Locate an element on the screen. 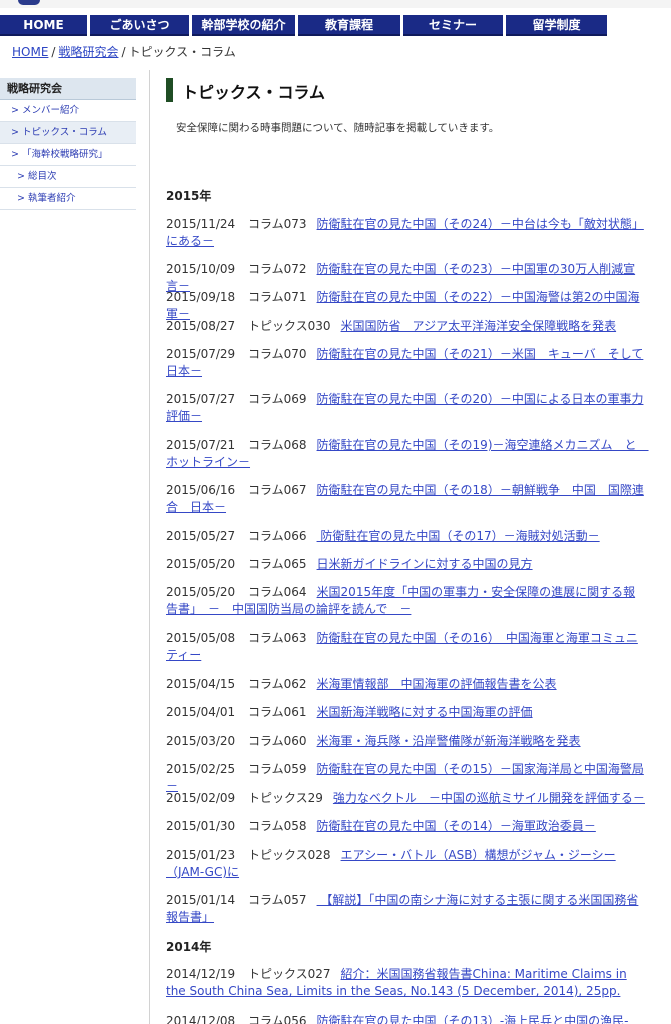  entry-date: 2015/07/29 is located at coordinates (201, 354).